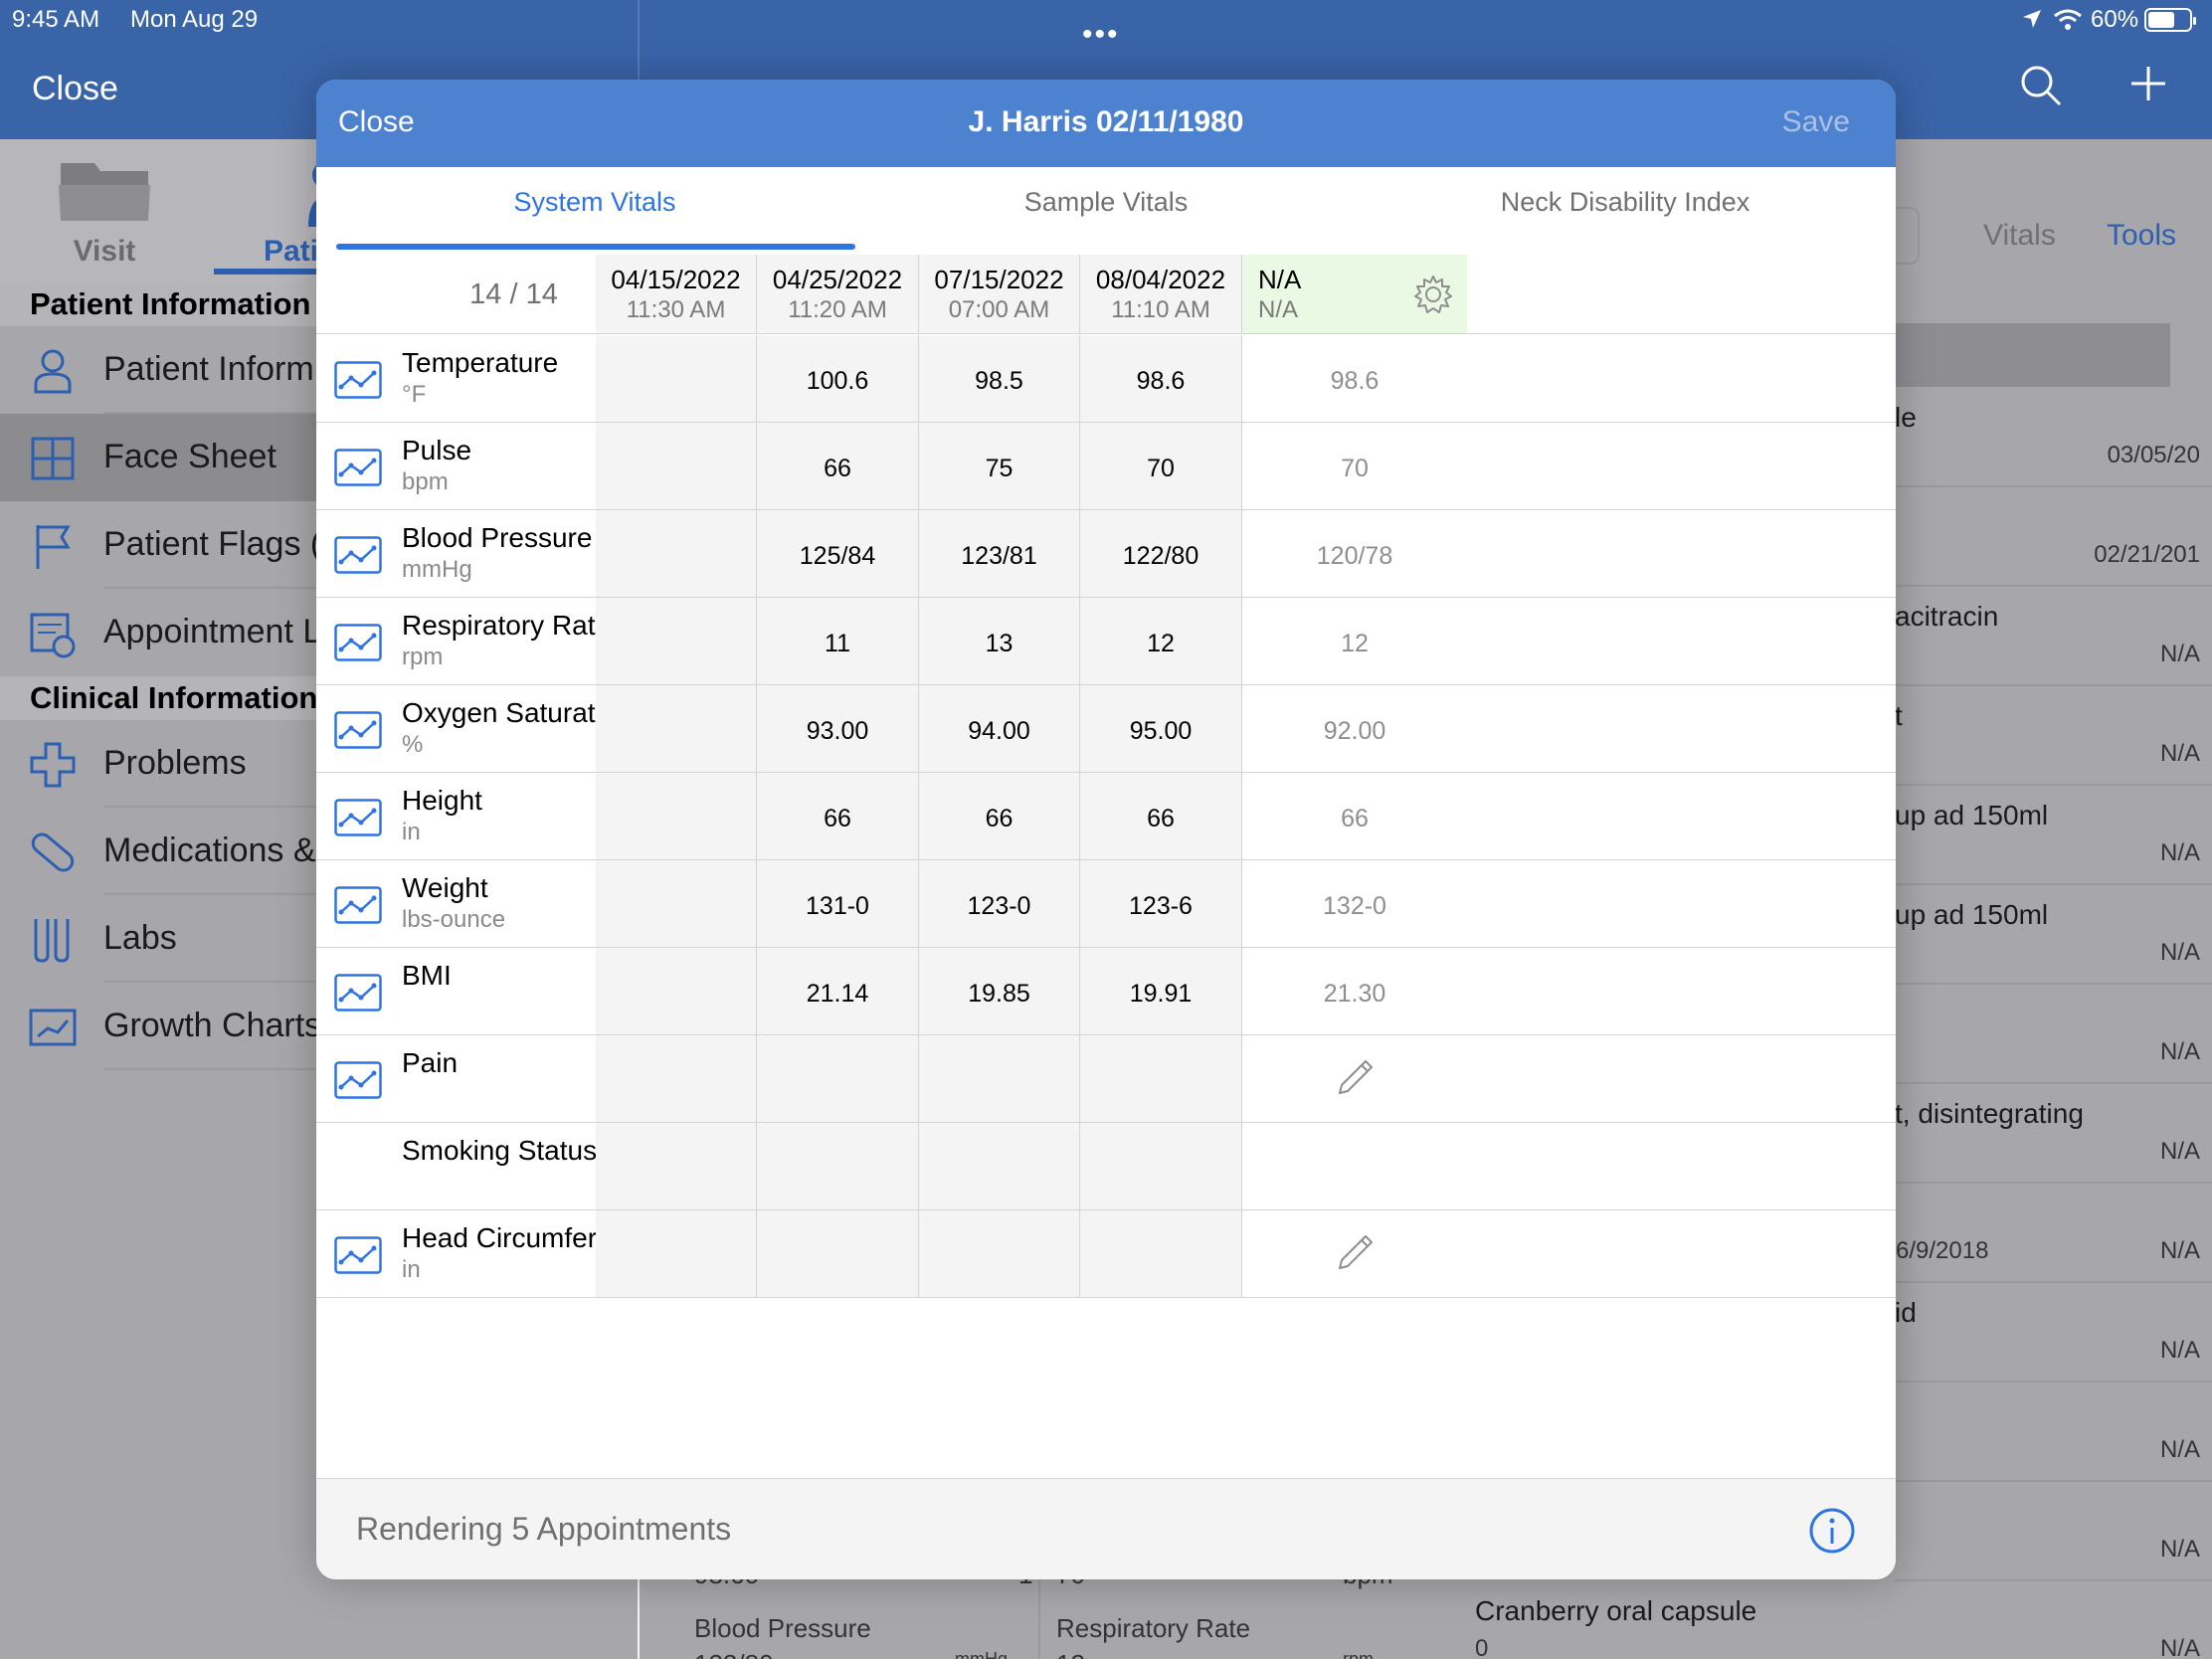 This screenshot has height=1659, width=2212. Describe the element at coordinates (999, 279) in the screenshot. I see `column-date: 07/15/2022` at that location.